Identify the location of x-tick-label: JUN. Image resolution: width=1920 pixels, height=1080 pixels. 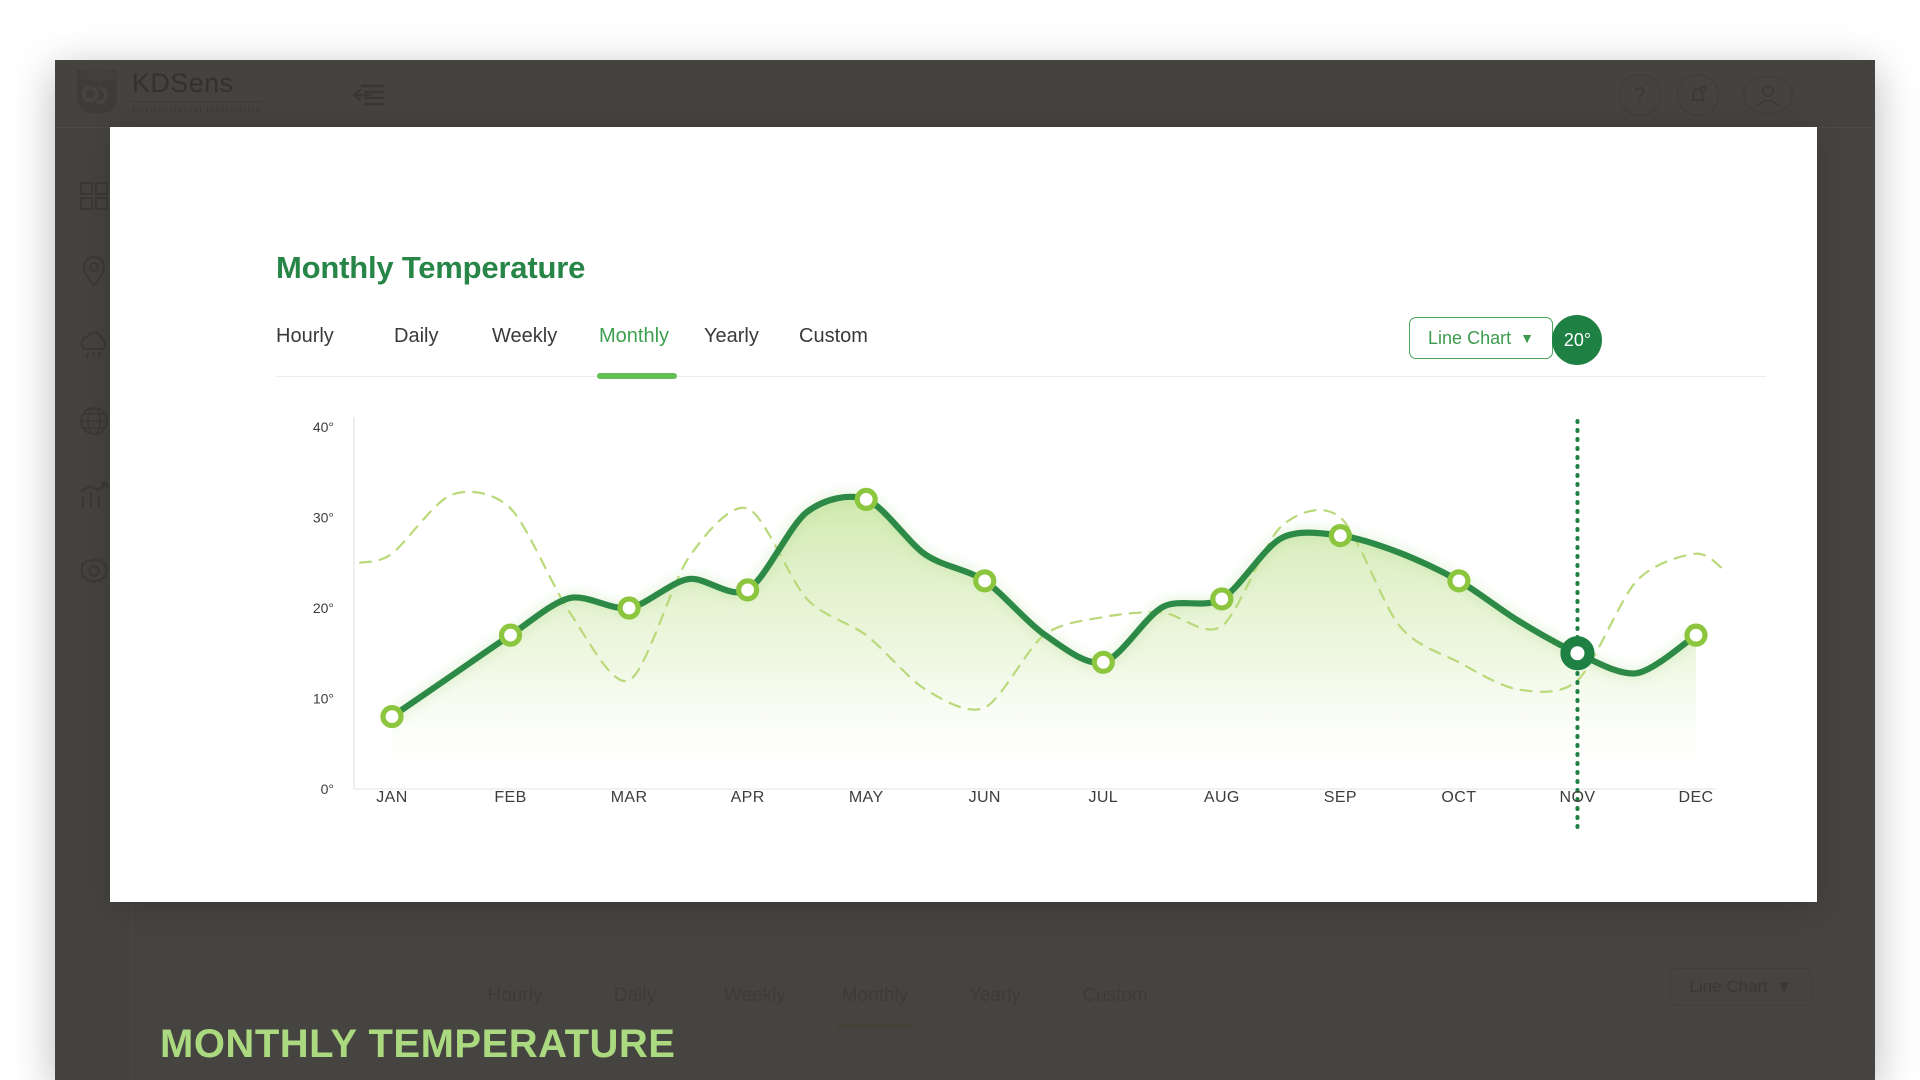
(984, 797).